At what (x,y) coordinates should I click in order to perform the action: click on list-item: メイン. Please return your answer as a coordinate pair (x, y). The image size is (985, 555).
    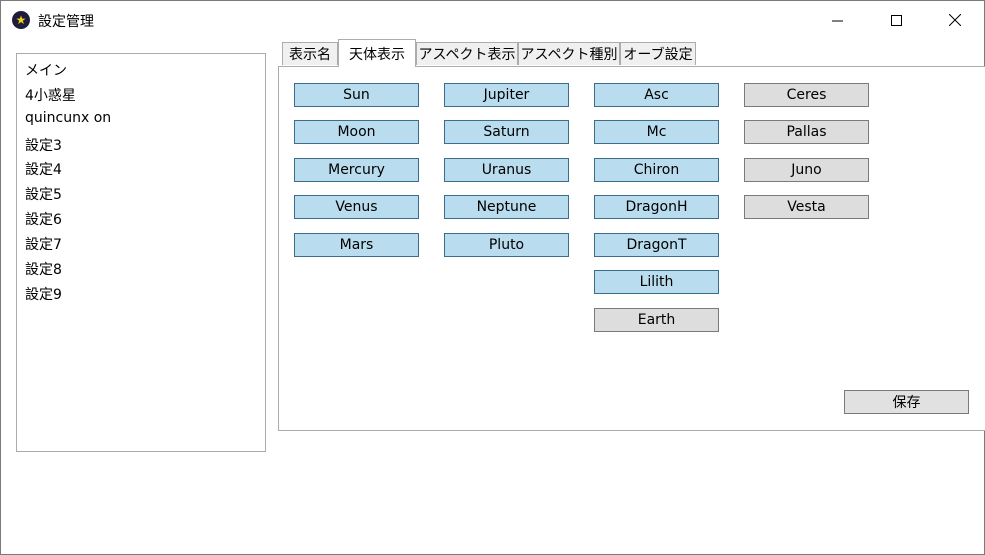
    Looking at the image, I should click on (46, 70).